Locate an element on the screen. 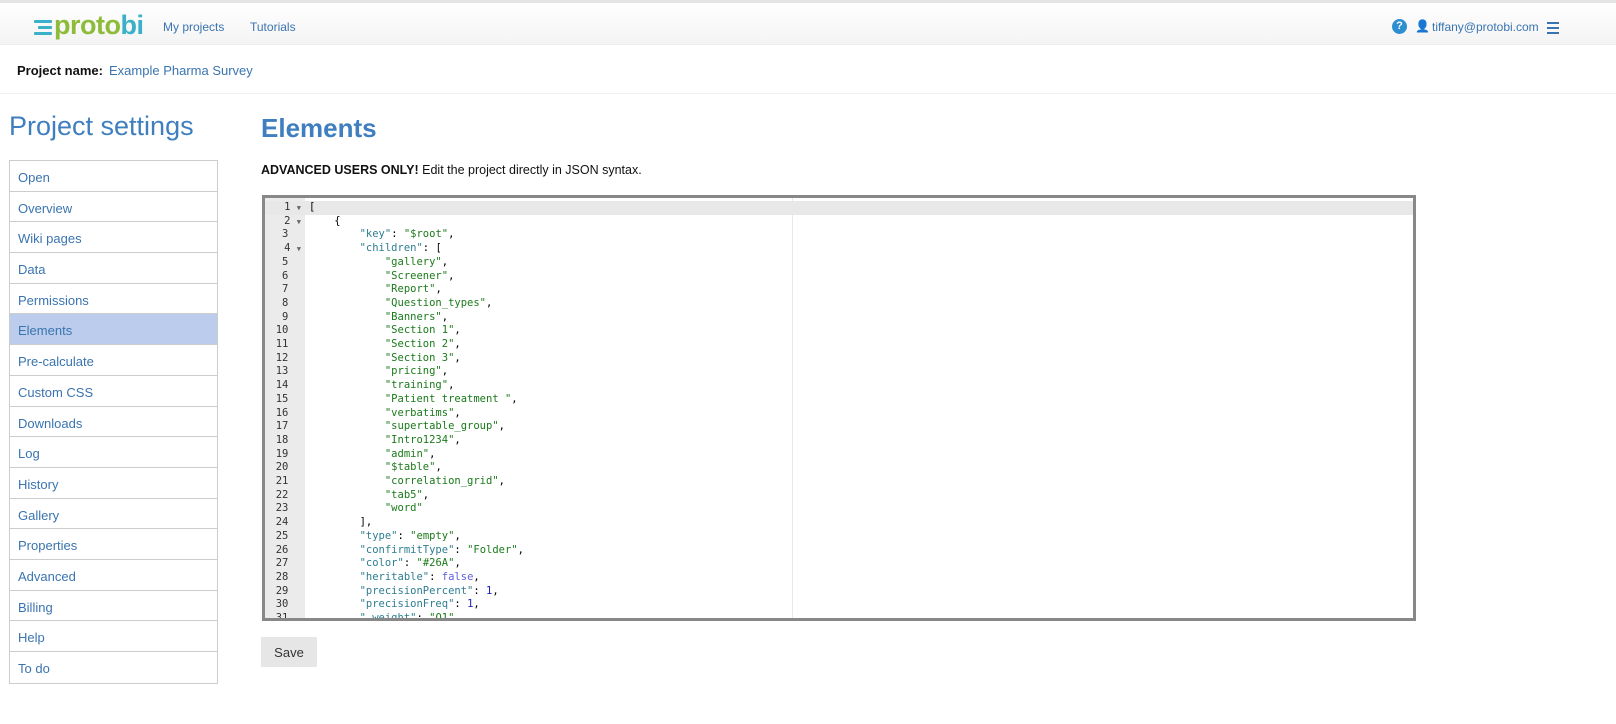  hamburger-menu-icon is located at coordinates (1553, 29).